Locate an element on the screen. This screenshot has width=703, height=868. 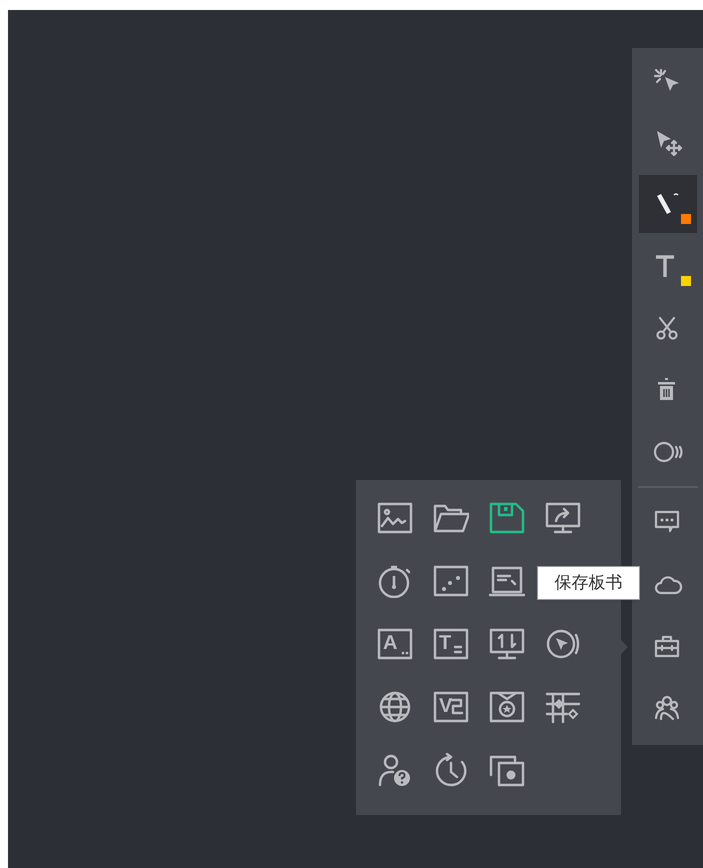
dice-icon is located at coordinates (451, 581).